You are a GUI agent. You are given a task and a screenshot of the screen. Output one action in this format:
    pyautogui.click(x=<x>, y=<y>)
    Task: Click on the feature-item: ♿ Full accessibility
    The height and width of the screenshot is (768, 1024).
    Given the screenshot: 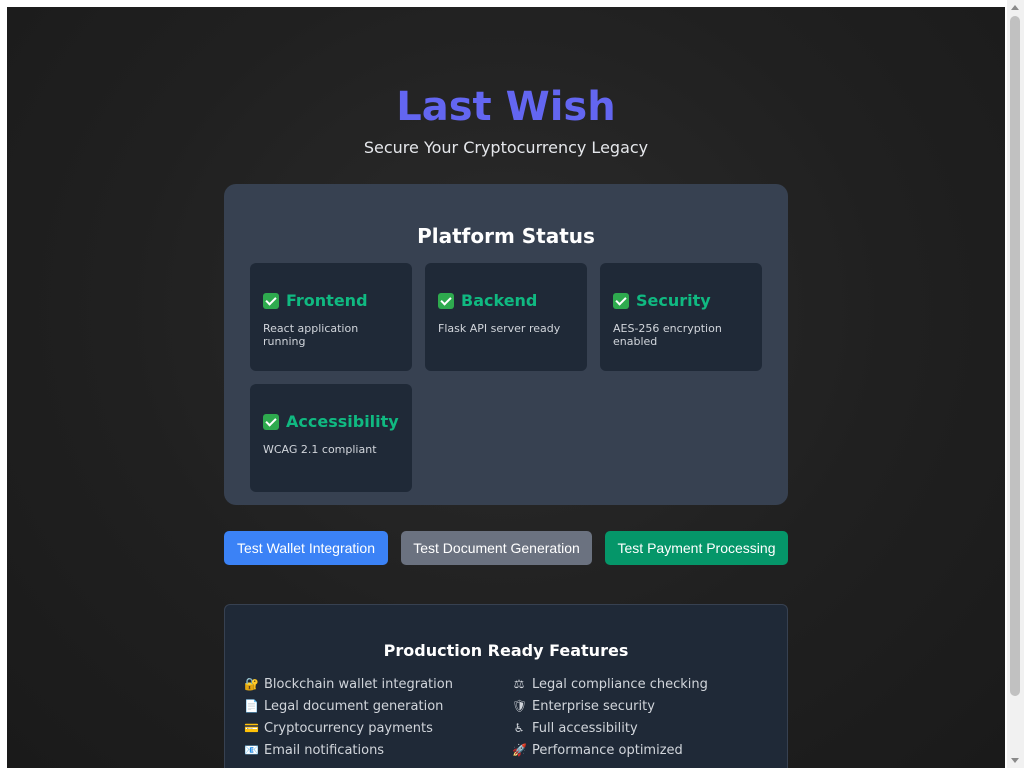 What is the action you would take?
    pyautogui.click(x=610, y=728)
    